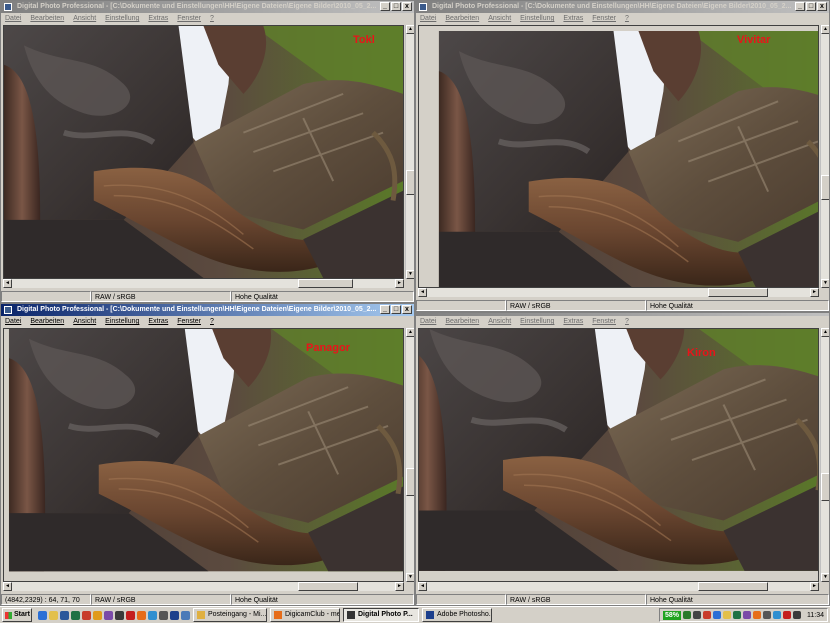 The width and height of the screenshot is (830, 623). Describe the element at coordinates (815, 615) in the screenshot. I see `clock: 11:34` at that location.